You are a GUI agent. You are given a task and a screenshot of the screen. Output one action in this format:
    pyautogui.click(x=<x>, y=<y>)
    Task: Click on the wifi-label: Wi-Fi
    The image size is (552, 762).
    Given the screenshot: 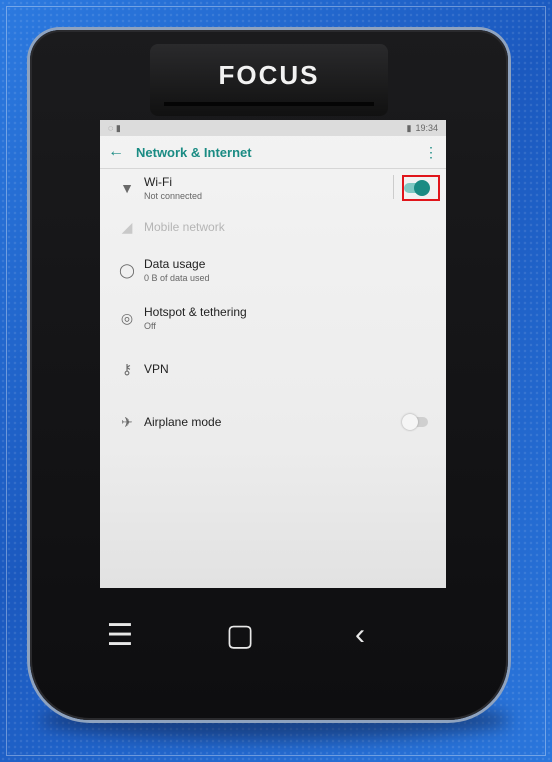 What is the action you would take?
    pyautogui.click(x=158, y=182)
    